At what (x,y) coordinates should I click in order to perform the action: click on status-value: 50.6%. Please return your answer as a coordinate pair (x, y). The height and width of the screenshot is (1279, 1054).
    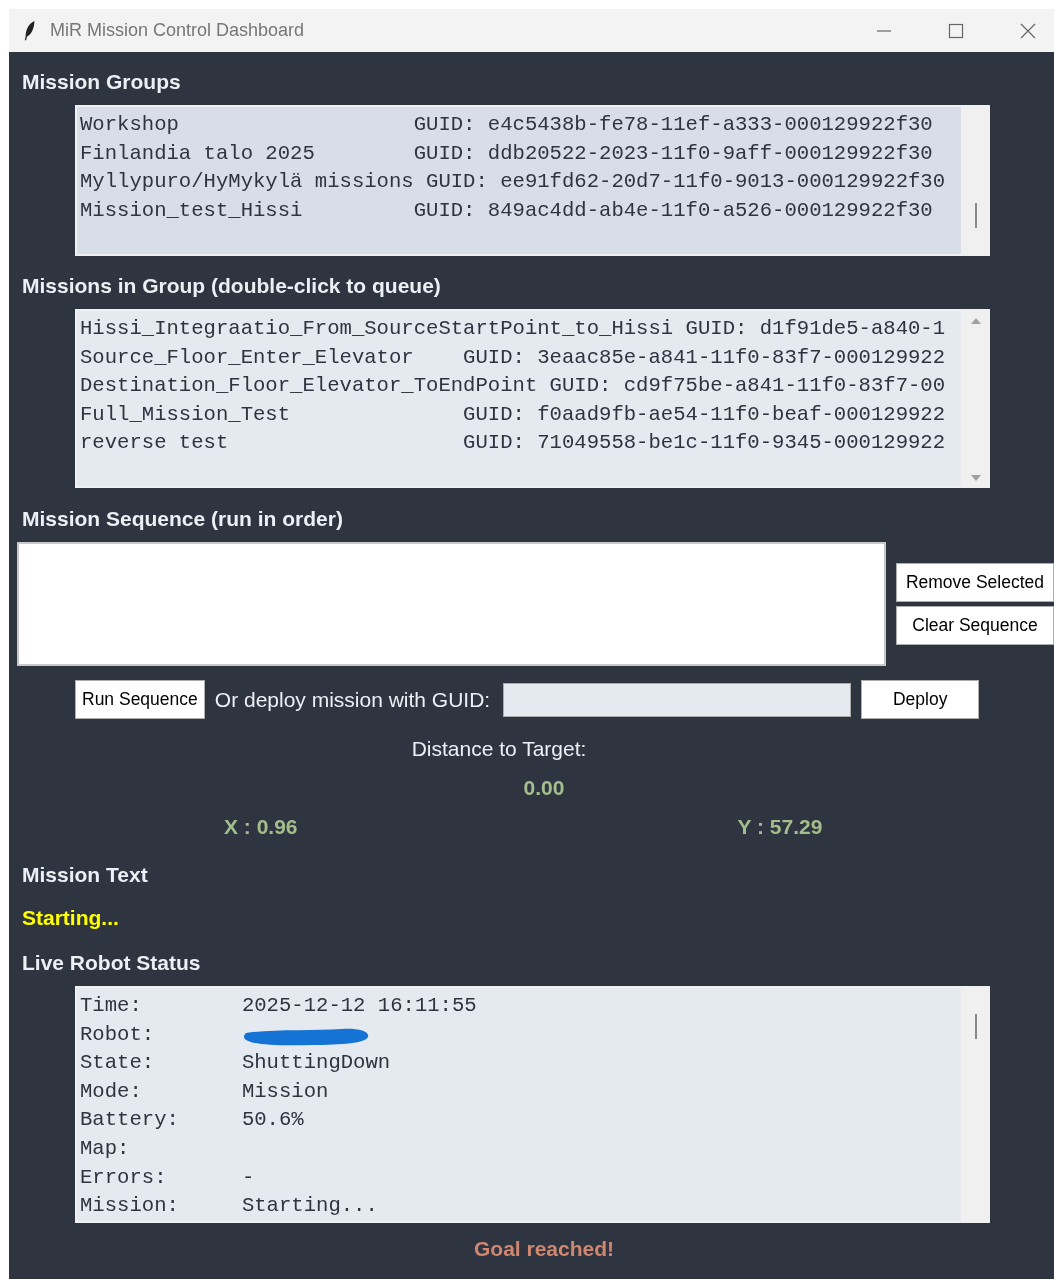
    Looking at the image, I should click on (272, 1120).